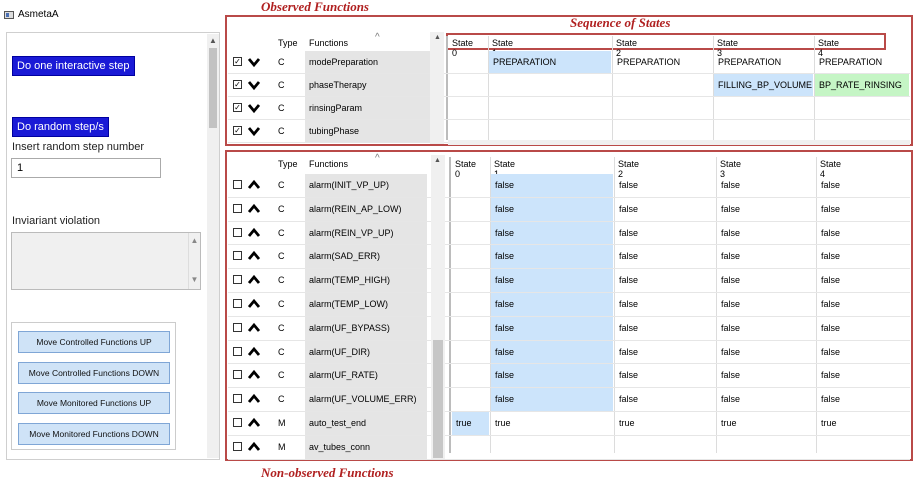 This screenshot has height=485, width=918. Describe the element at coordinates (550, 62) in the screenshot. I see `observed-state-cell: PREPARATION` at that location.